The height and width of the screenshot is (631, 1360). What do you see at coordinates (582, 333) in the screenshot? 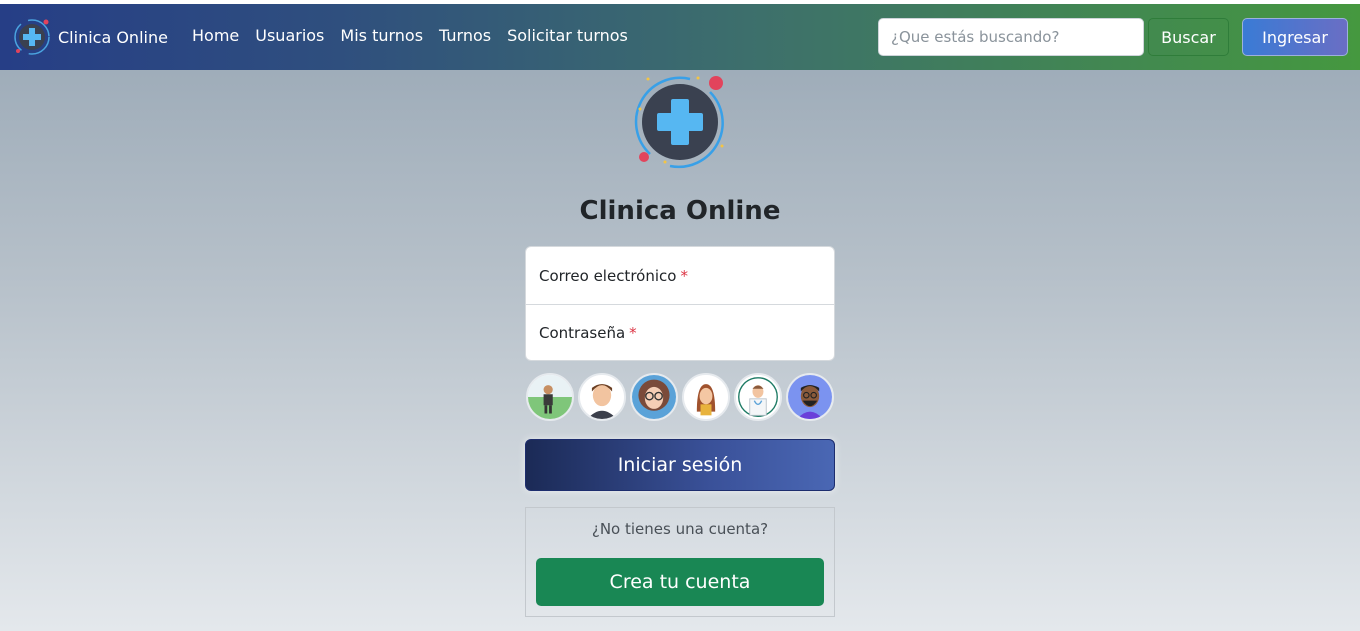
I see `password-label: Contraseña` at bounding box center [582, 333].